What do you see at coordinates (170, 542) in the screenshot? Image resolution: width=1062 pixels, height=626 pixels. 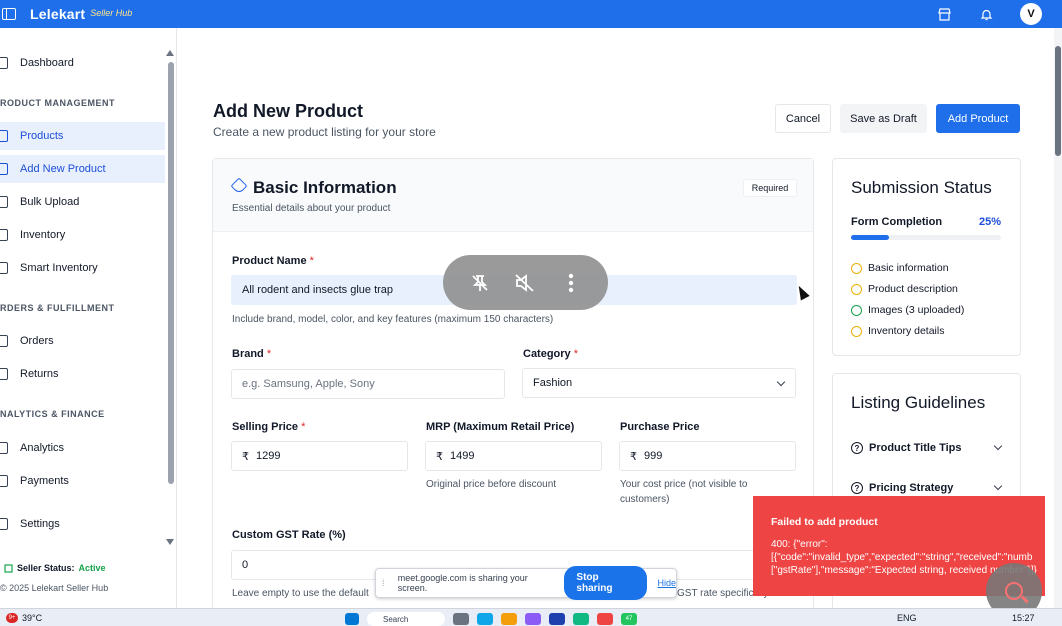 I see `scroll-down-arrow-icon` at bounding box center [170, 542].